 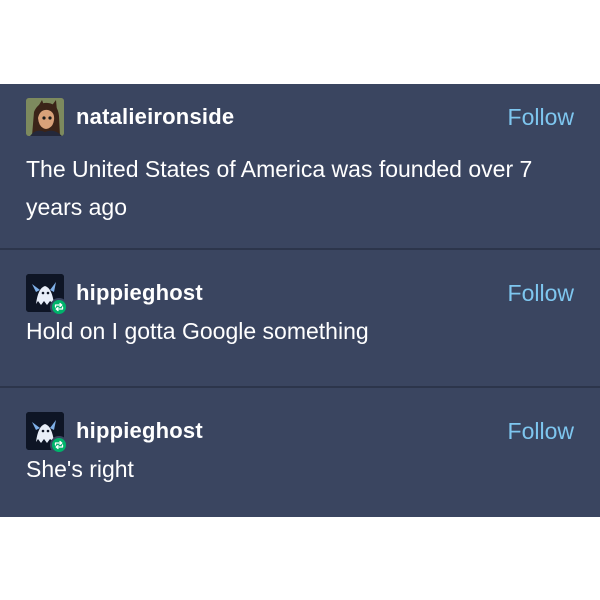 I want to click on post-text: Hold on I gotta Google something, so click(x=197, y=331).